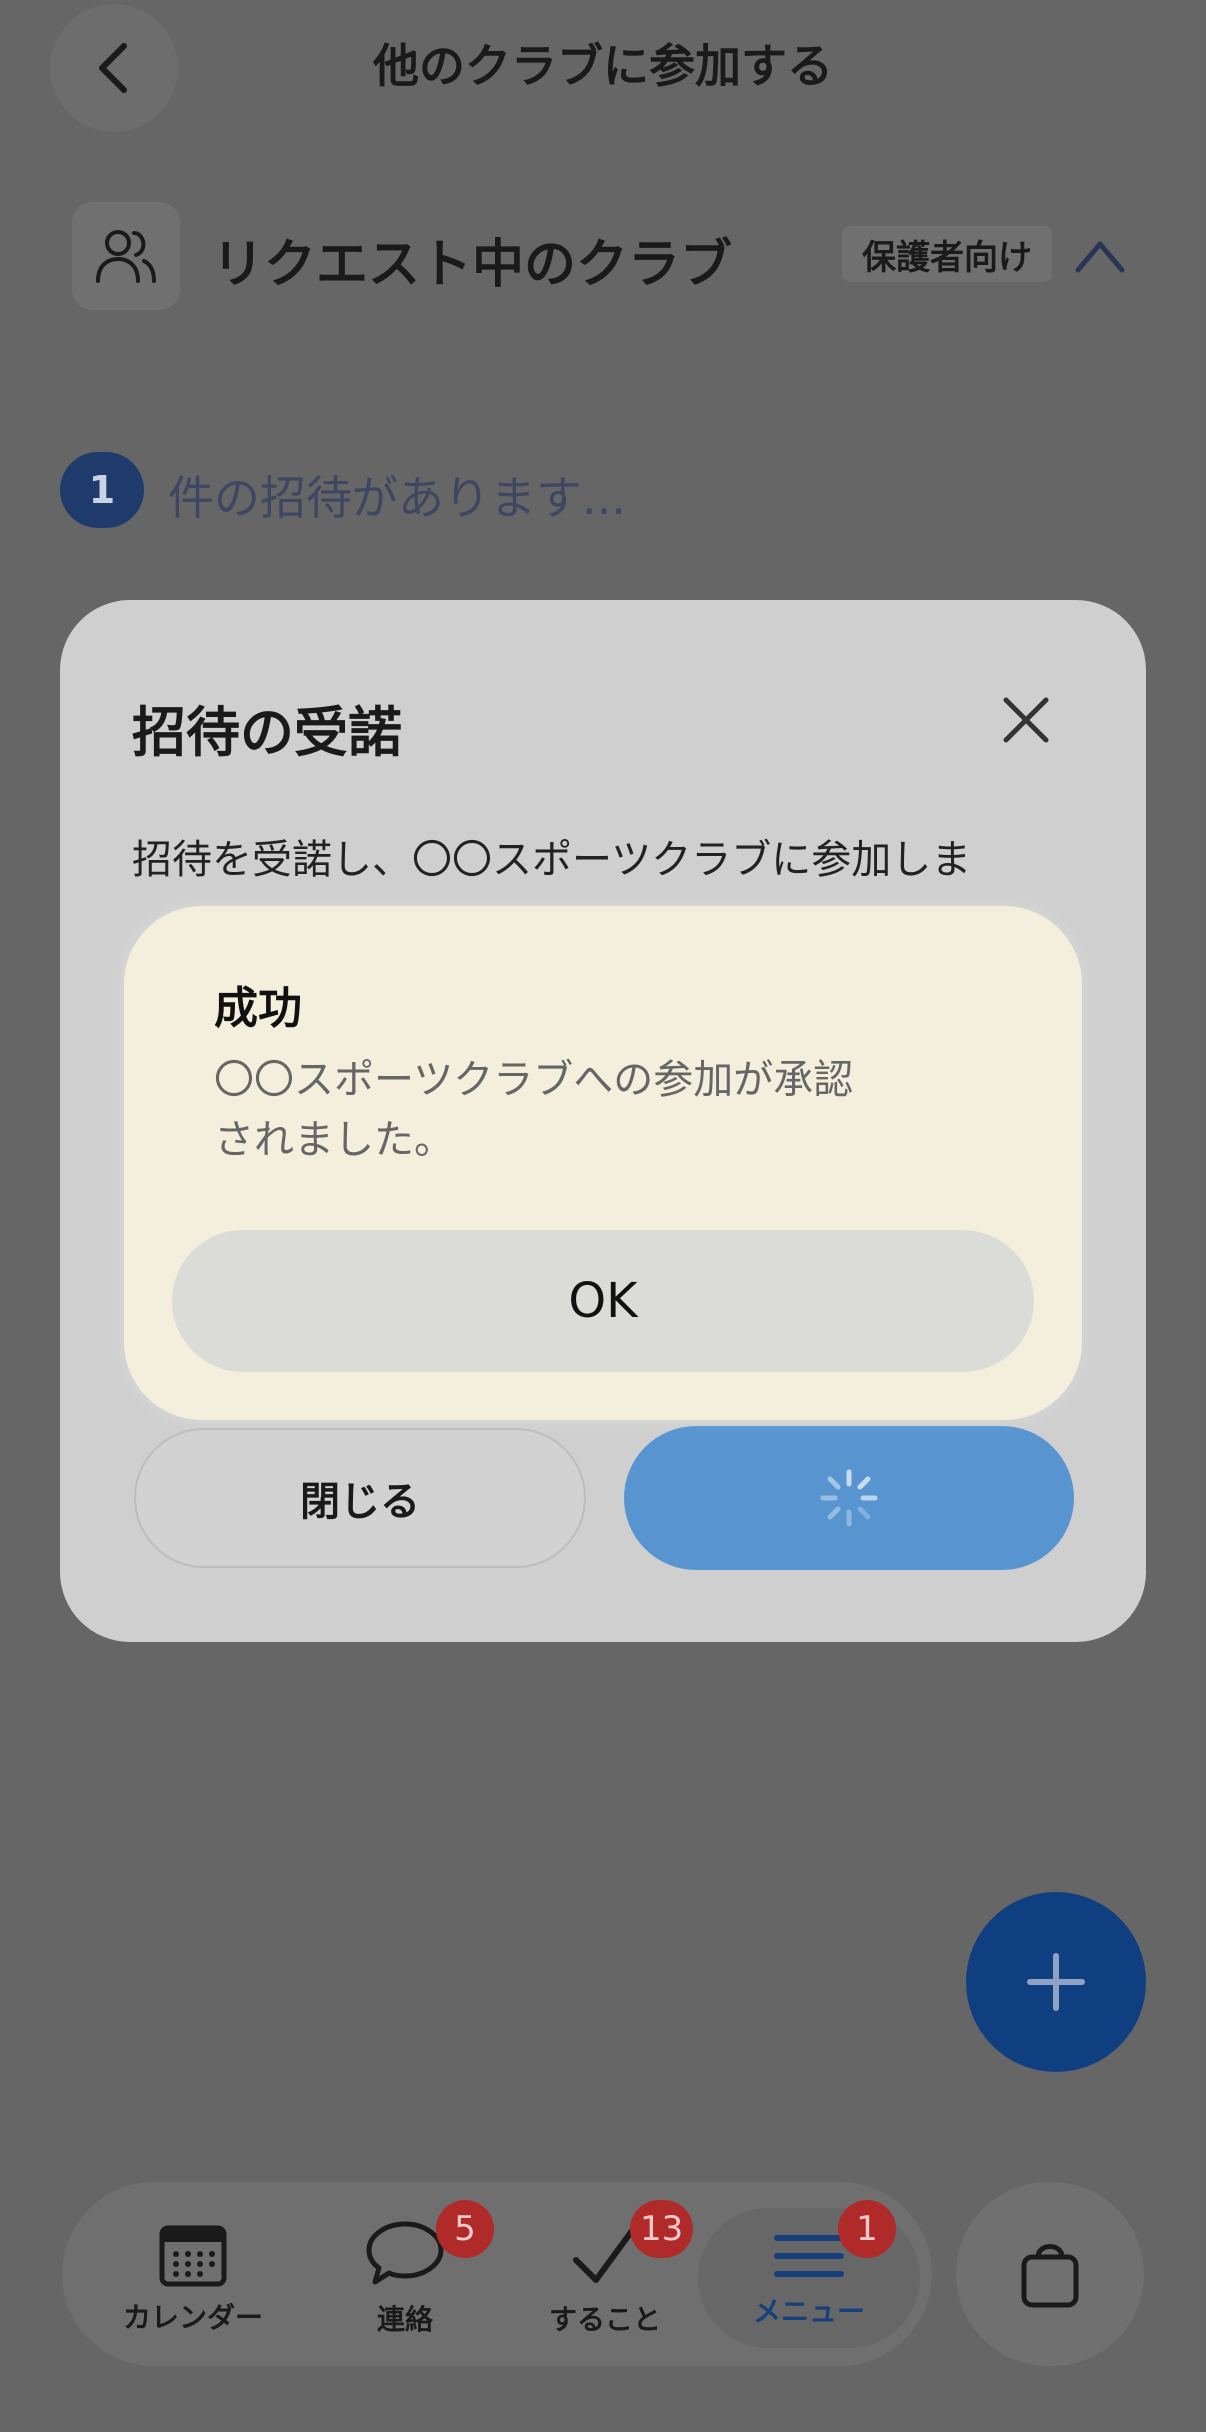 This screenshot has width=1206, height=2432. What do you see at coordinates (534, 1080) in the screenshot?
I see `alert-message-line: 〇〇スポーツクラブへの参加が承認` at bounding box center [534, 1080].